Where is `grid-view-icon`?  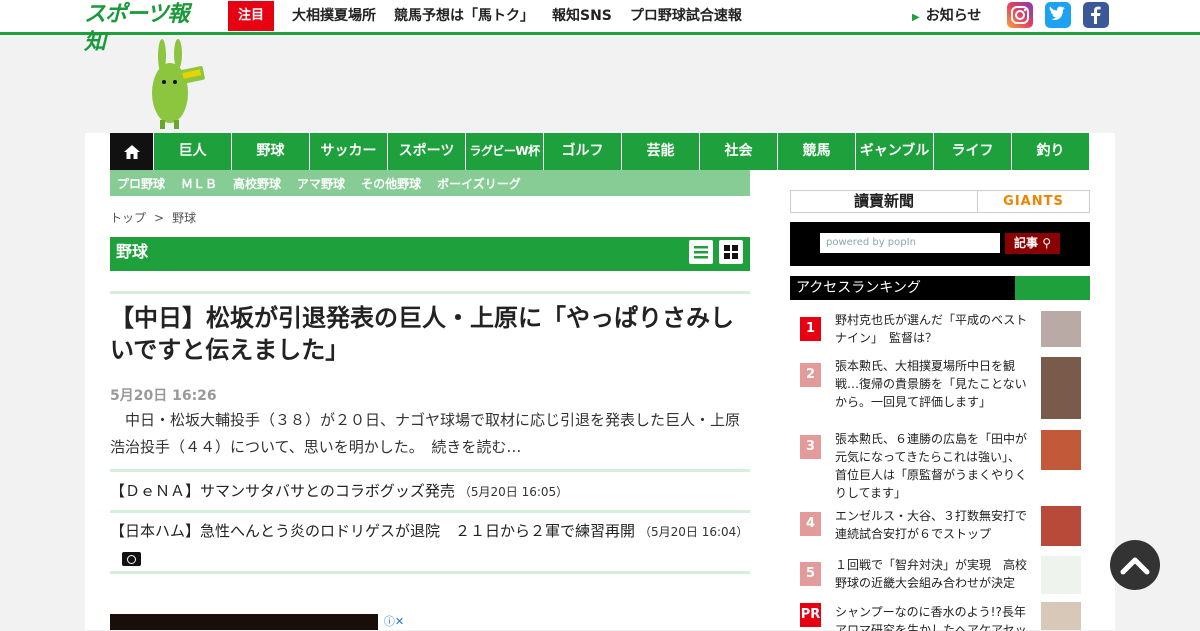
grid-view-icon is located at coordinates (731, 252).